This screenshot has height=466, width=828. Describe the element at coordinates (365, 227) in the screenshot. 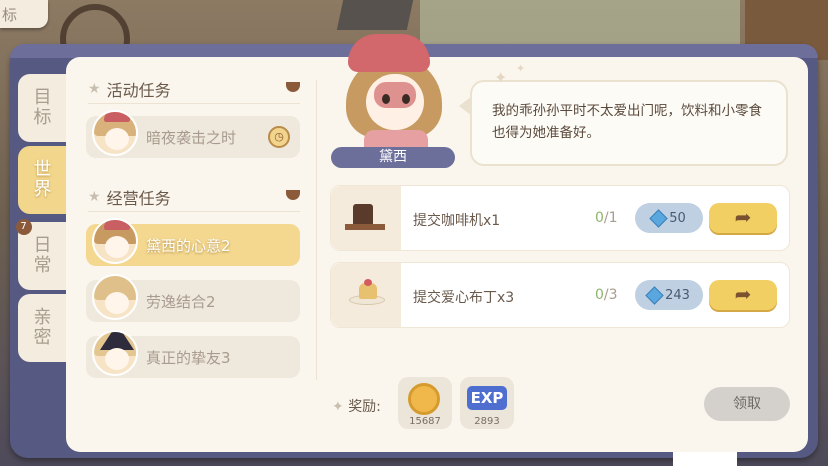

I see `coffee-tray` at that location.